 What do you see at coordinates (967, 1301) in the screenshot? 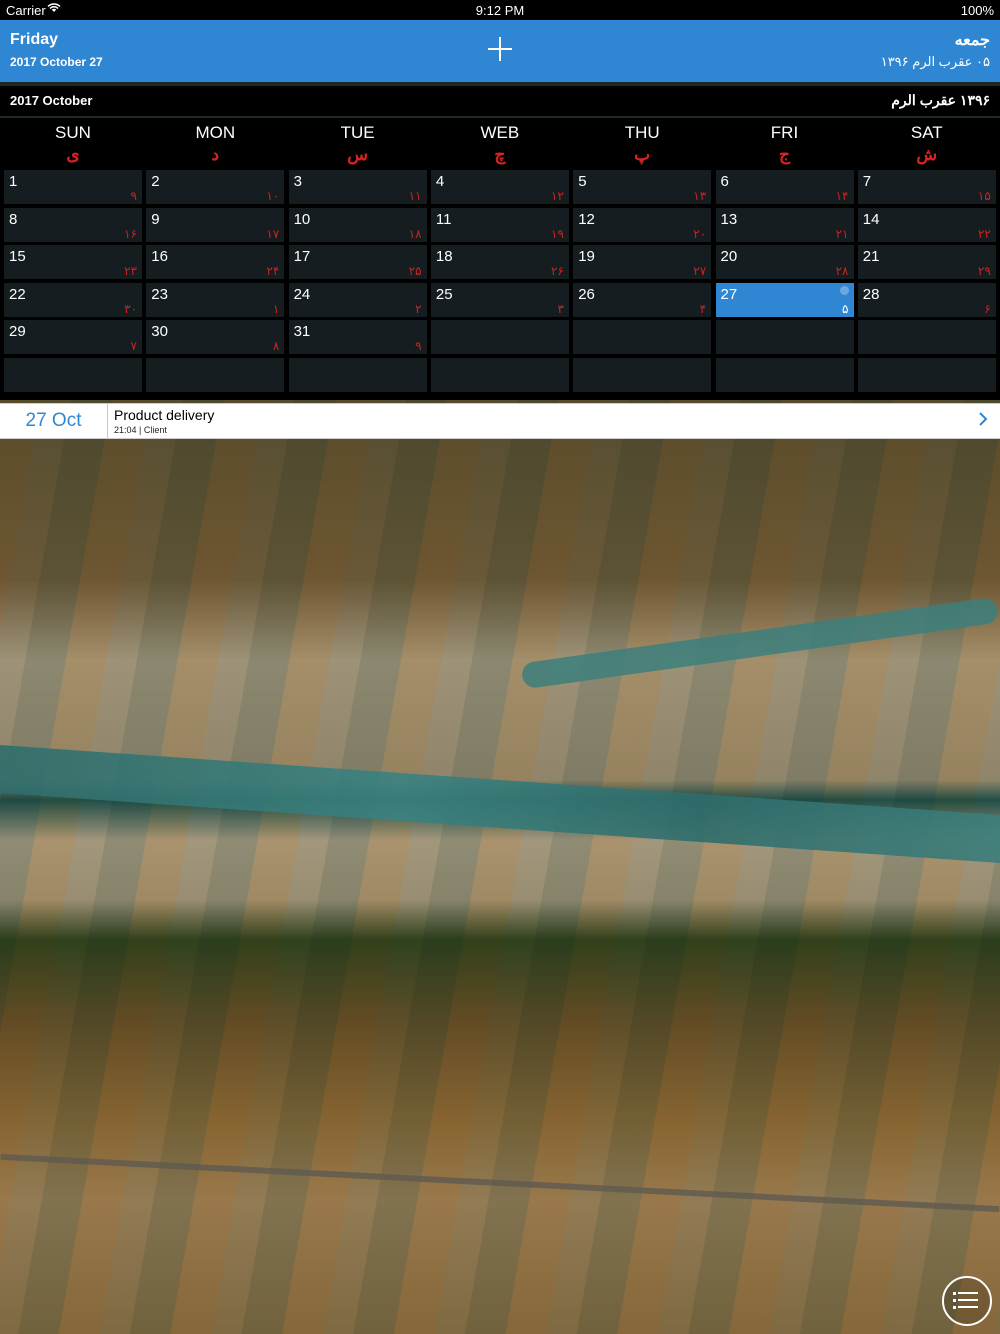
I see `menu-button` at bounding box center [967, 1301].